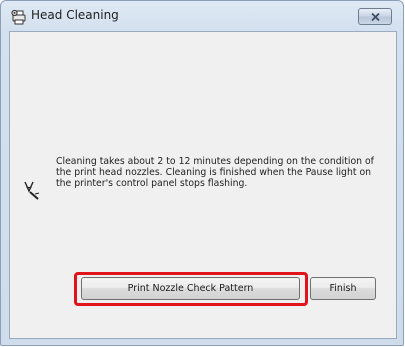 Image resolution: width=405 pixels, height=347 pixels. Describe the element at coordinates (190, 288) in the screenshot. I see `print-nozzle-check-pattern-button: Print Nozzle Check Pattern` at that location.